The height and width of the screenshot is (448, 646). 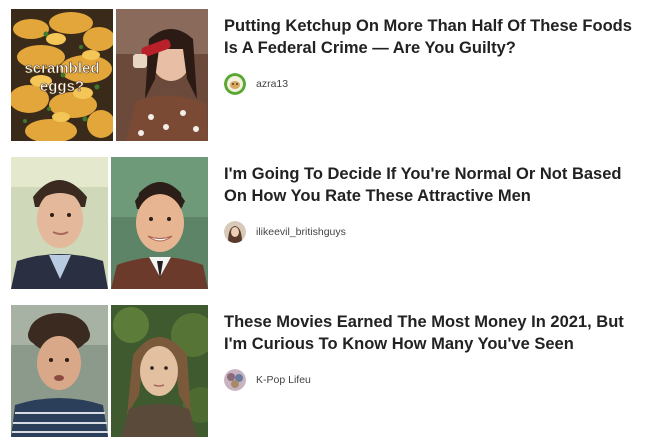 I want to click on image-caption-line-1: scrambled, so click(x=61, y=68).